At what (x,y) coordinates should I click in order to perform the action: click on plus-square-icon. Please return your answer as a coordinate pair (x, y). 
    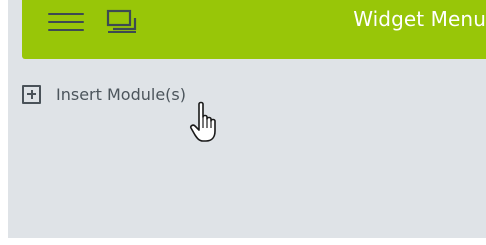
    Looking at the image, I should click on (31, 94).